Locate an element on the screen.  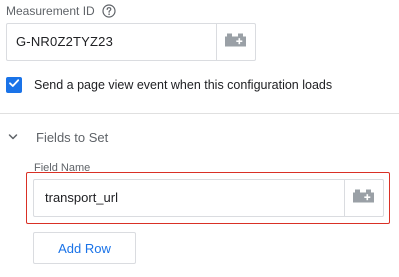
field-name-row: transport_url is located at coordinates (208, 198).